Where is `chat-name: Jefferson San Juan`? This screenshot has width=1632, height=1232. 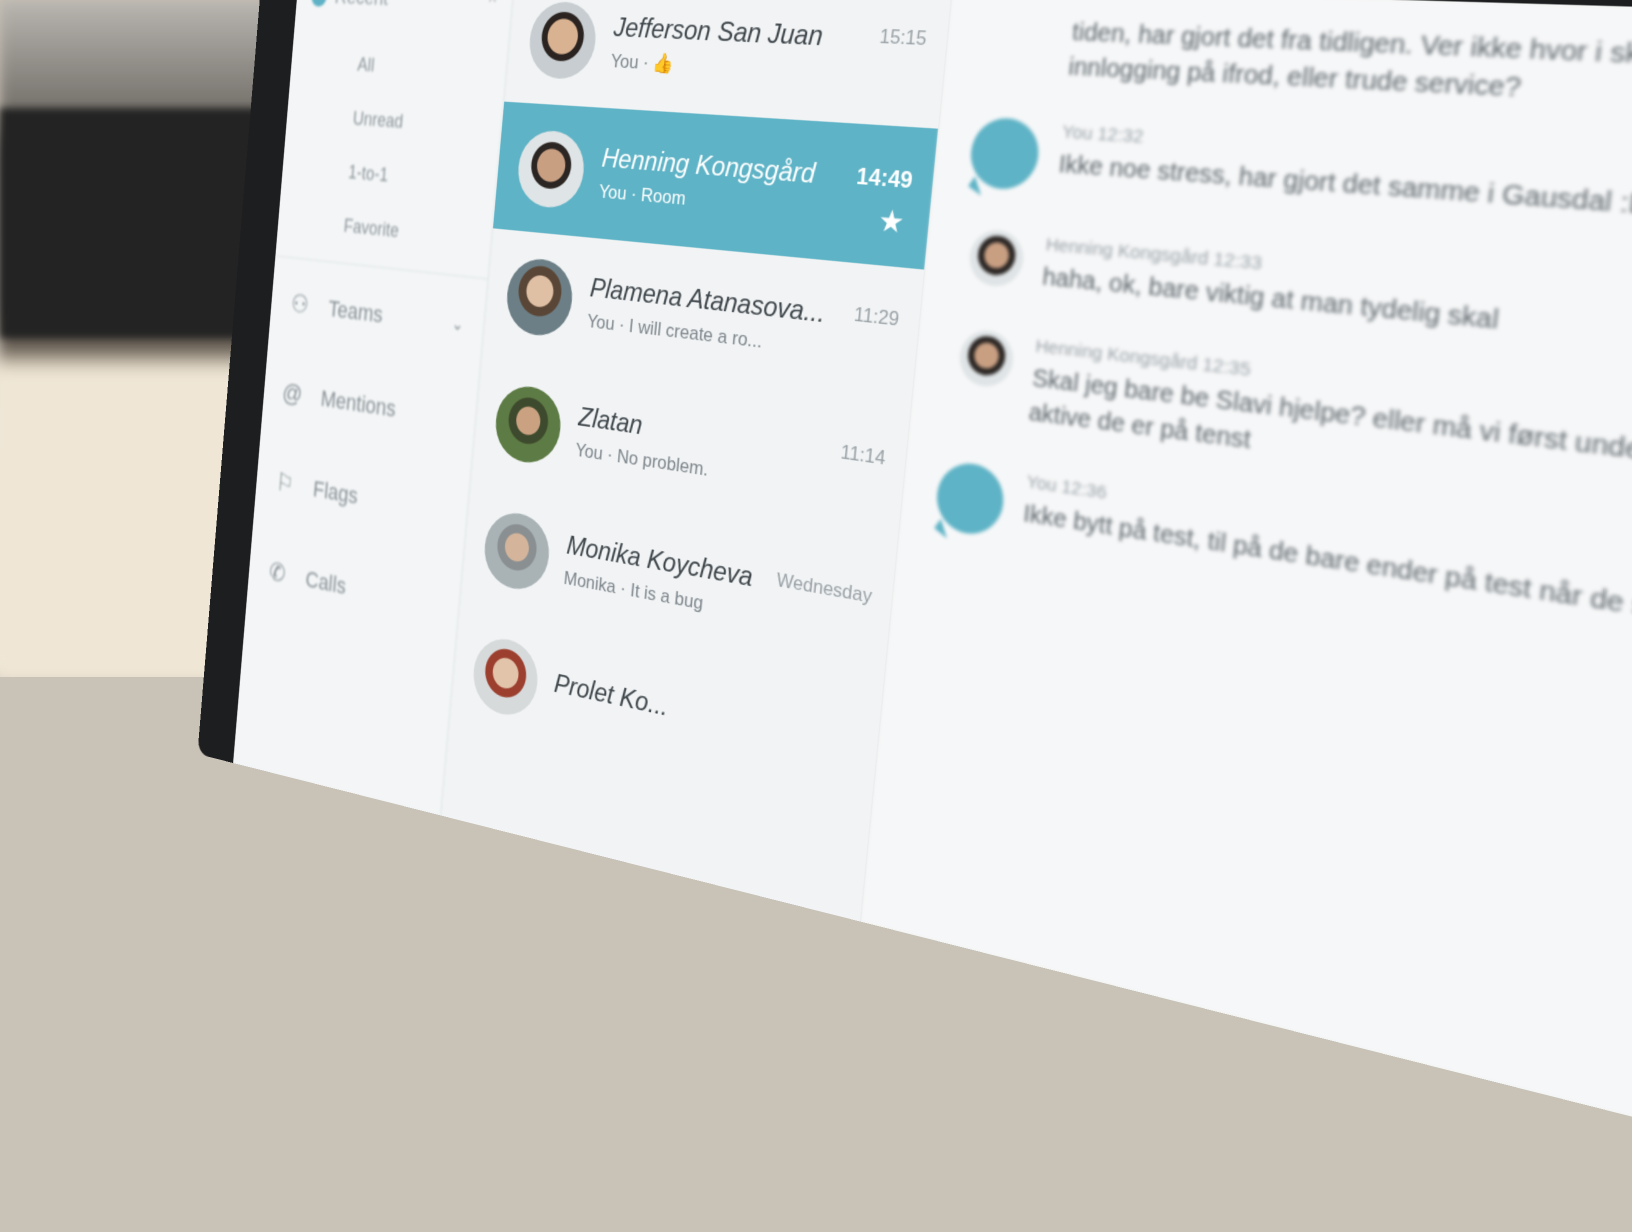
chat-name: Jefferson San Juan is located at coordinates (718, 32).